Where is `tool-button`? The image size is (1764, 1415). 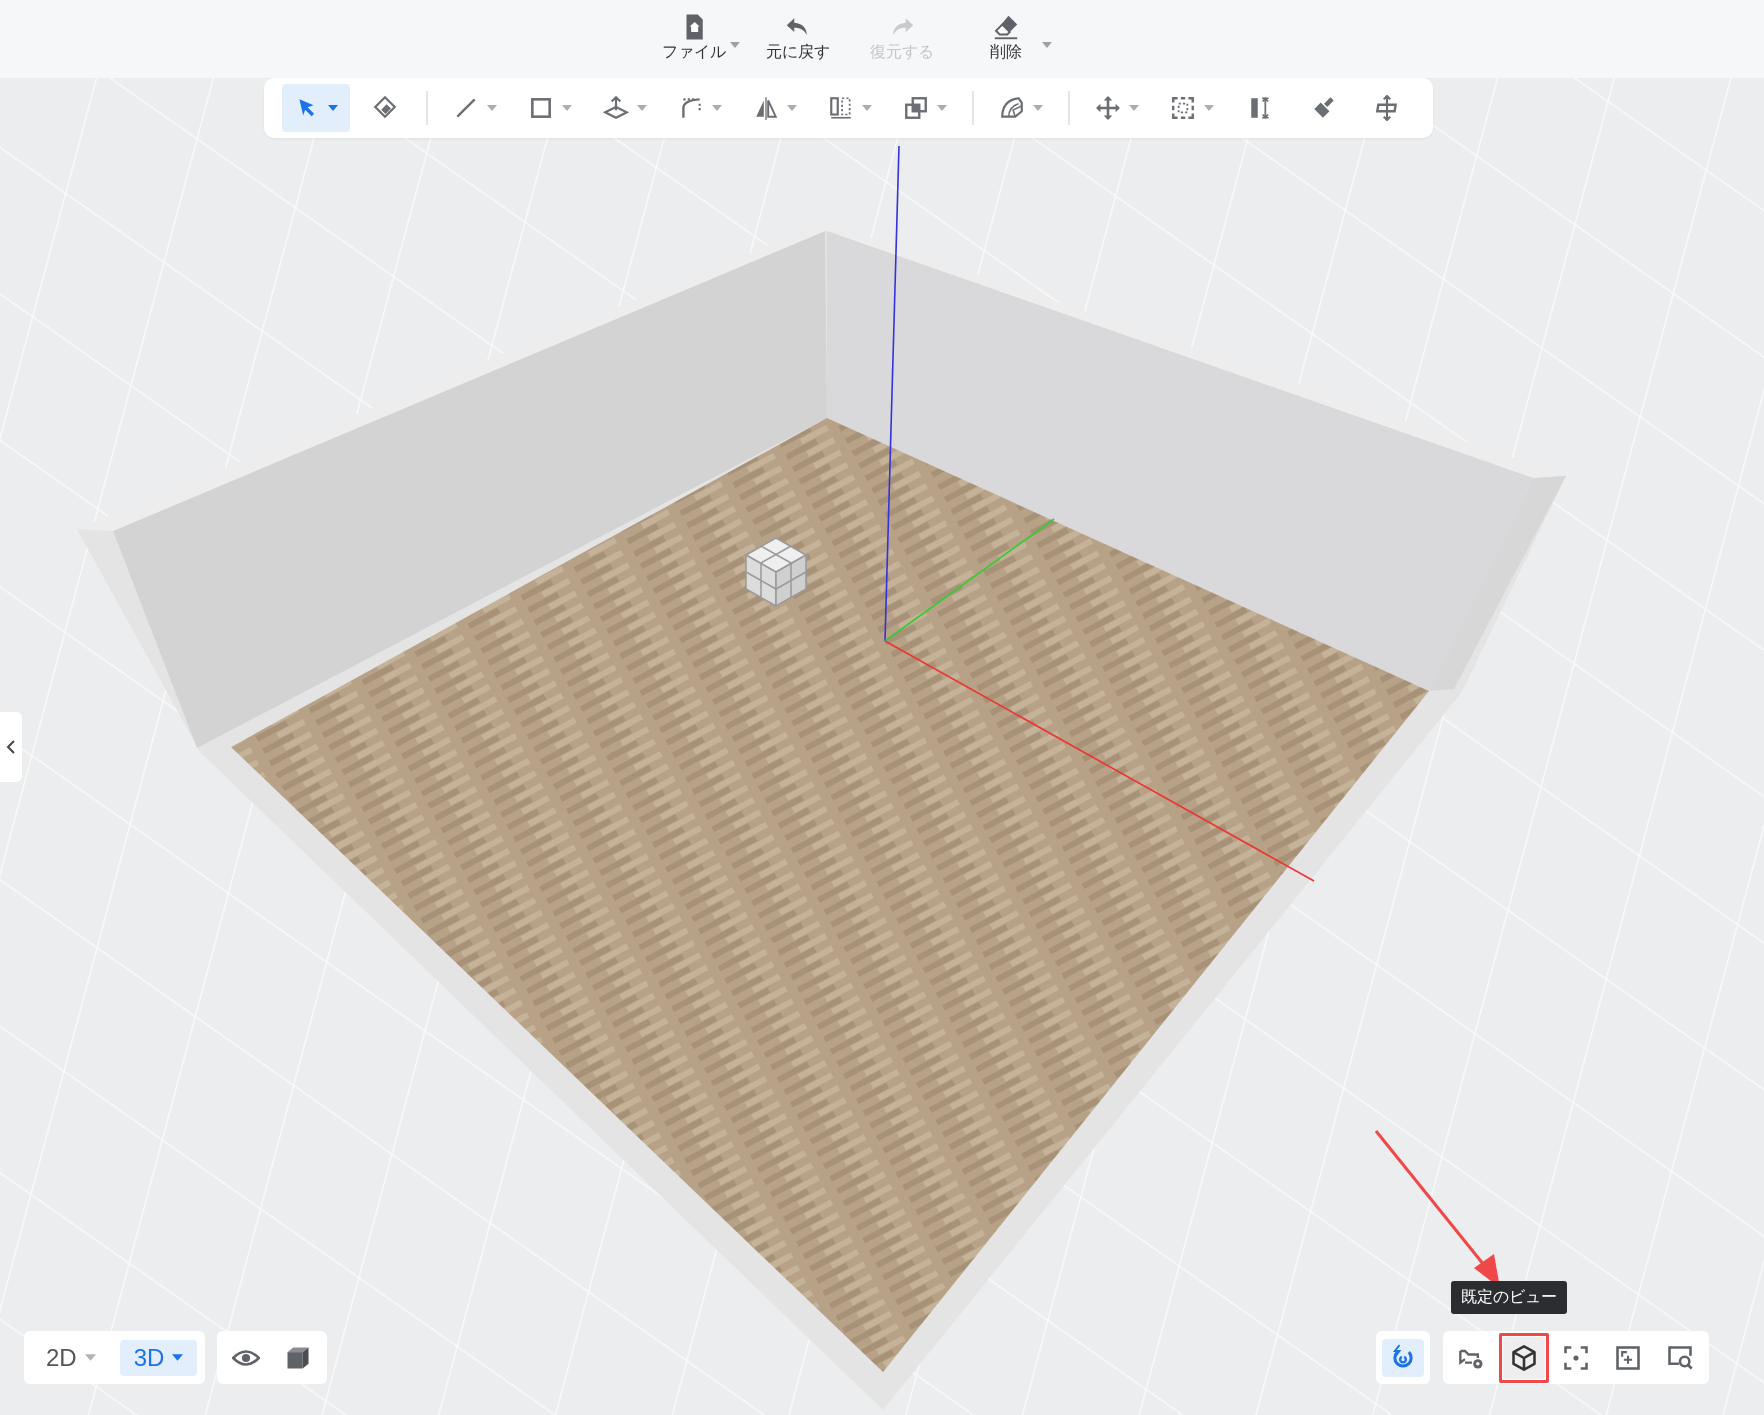 tool-button is located at coordinates (315, 108).